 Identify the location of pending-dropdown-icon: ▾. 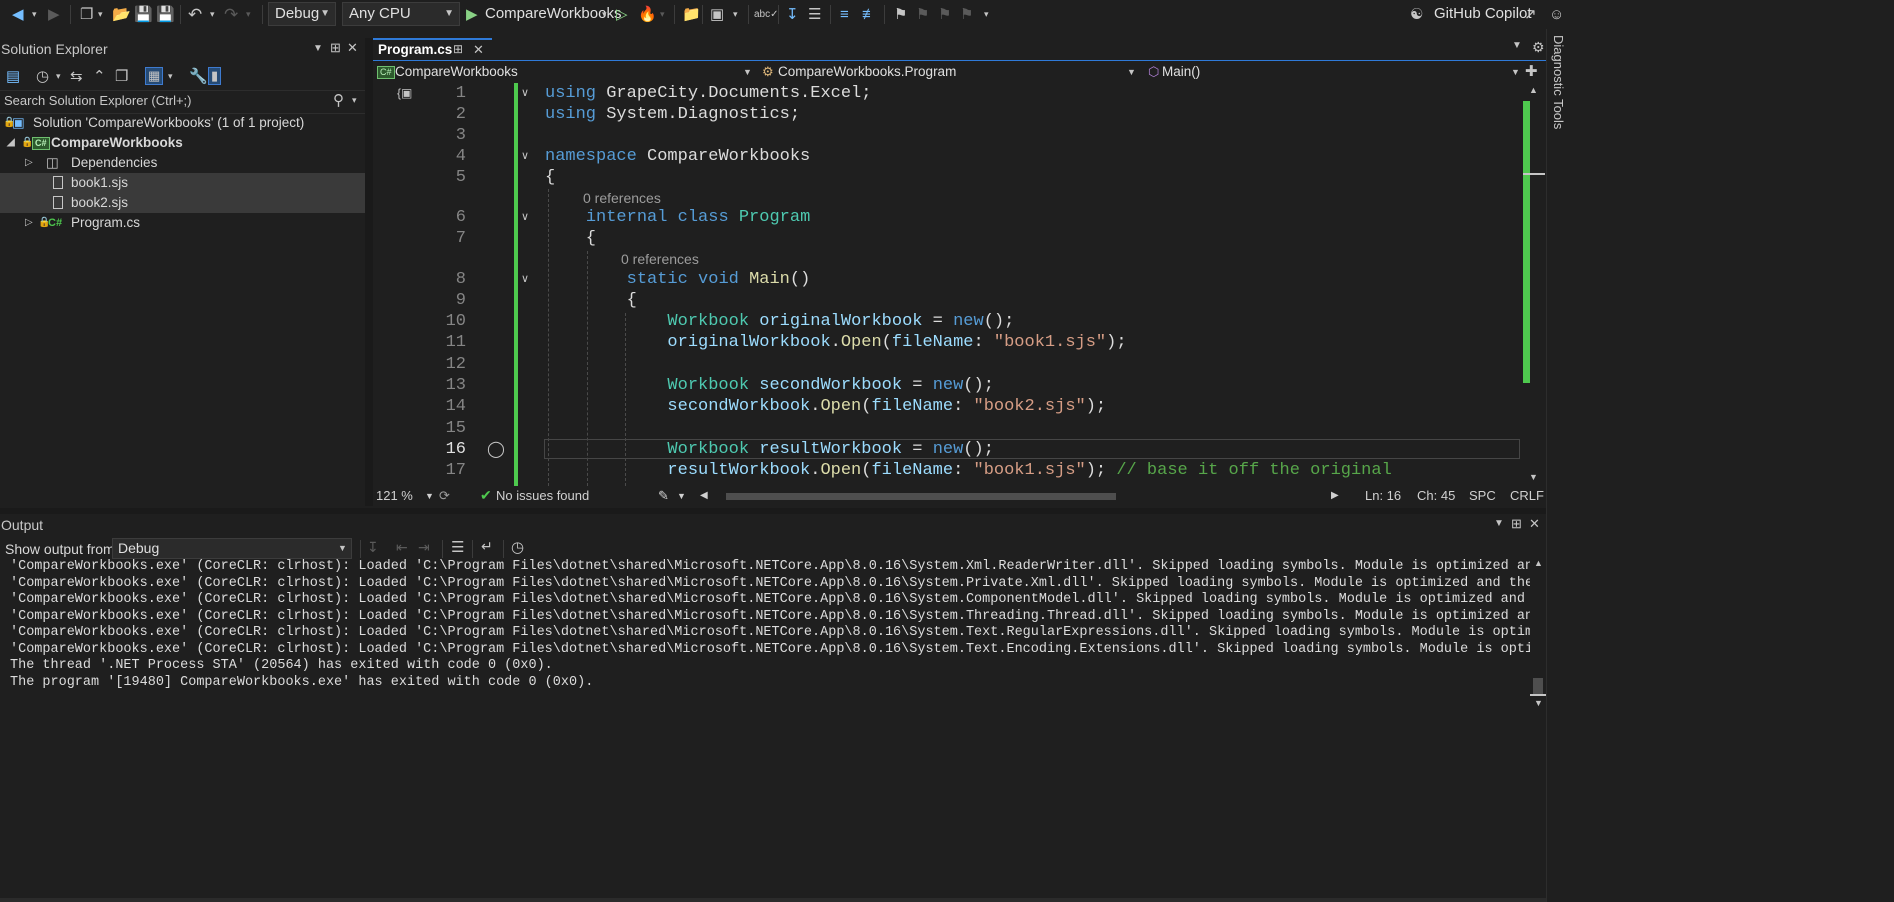
(58, 76).